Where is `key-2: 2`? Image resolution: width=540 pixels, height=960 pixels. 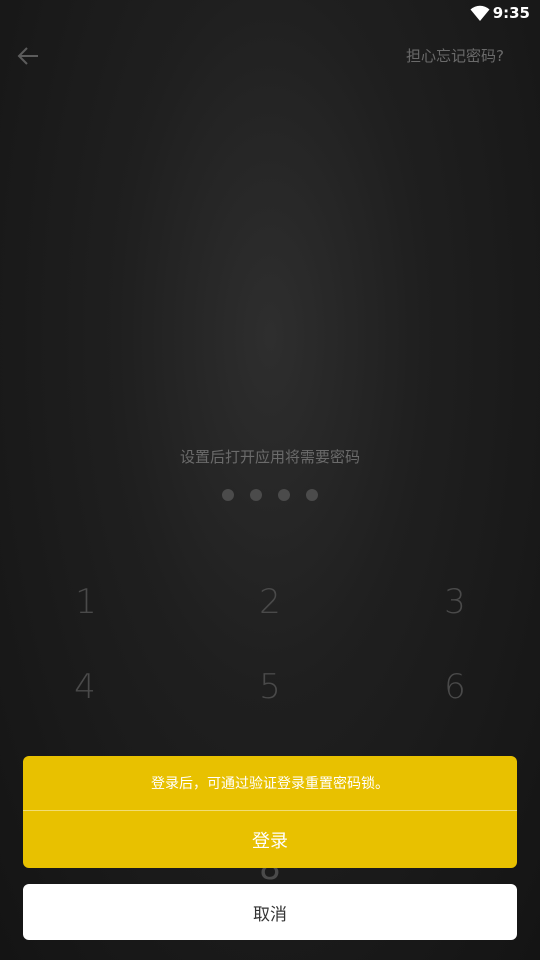
key-2: 2 is located at coordinates (270, 602).